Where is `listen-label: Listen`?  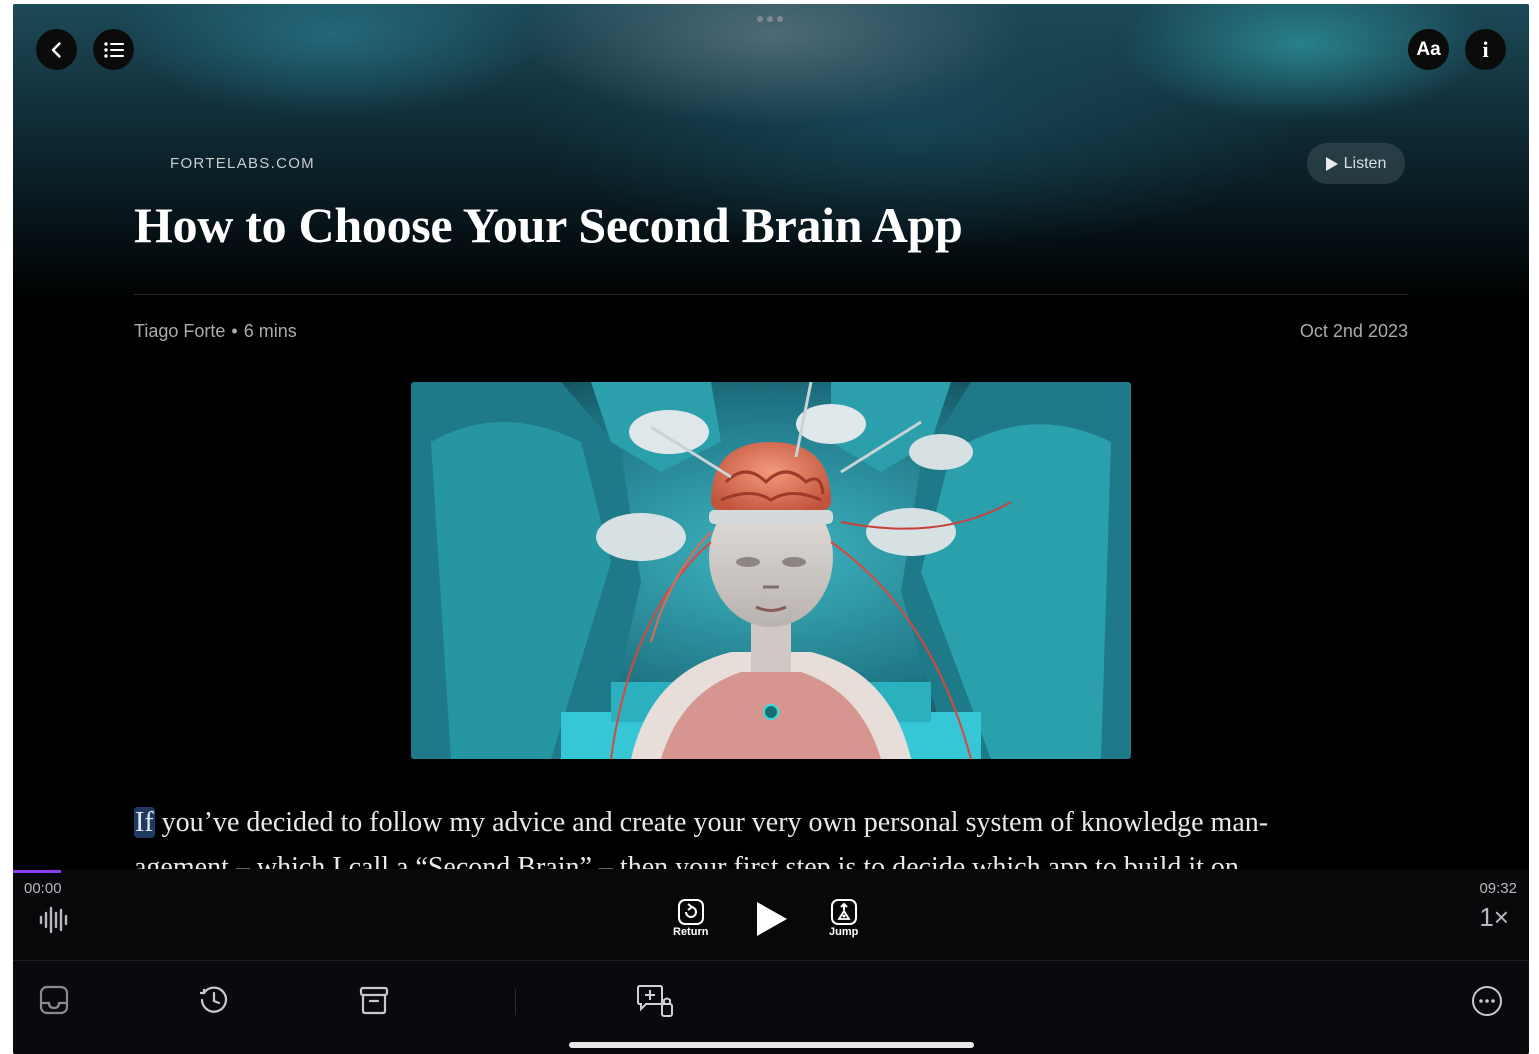
listen-label: Listen is located at coordinates (1365, 163).